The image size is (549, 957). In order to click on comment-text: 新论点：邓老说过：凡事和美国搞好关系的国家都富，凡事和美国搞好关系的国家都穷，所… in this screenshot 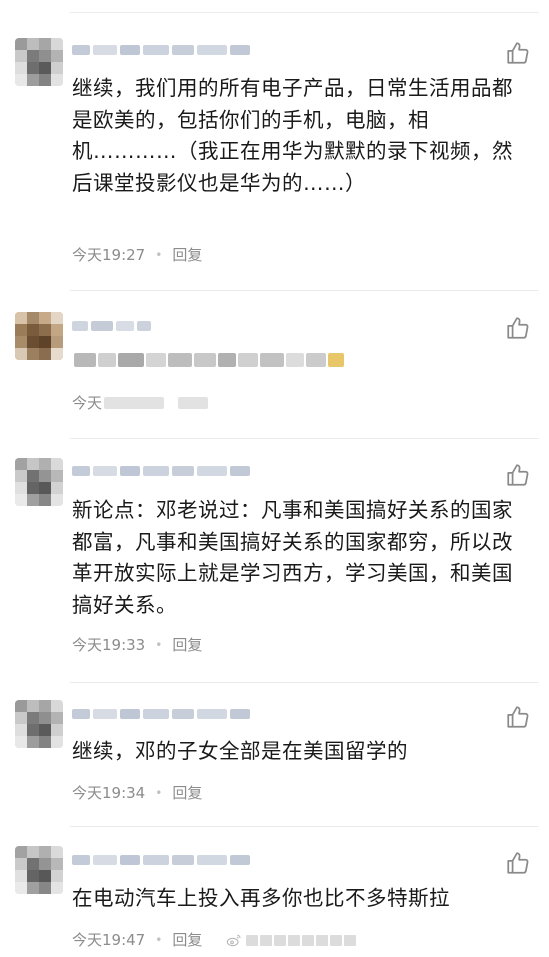, I will do `click(292, 557)`.